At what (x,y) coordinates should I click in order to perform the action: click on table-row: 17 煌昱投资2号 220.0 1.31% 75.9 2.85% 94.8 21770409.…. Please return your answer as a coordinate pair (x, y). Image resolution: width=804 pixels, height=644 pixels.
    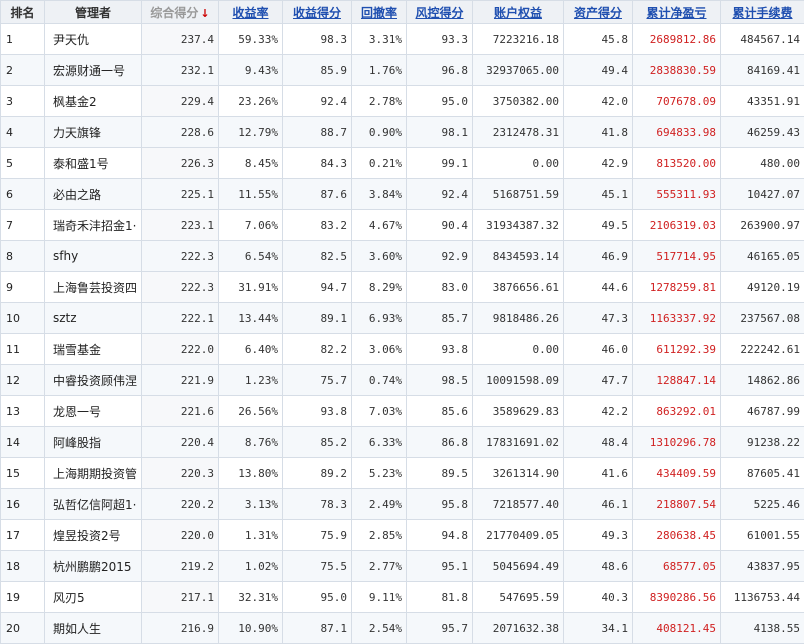
    Looking at the image, I should click on (402, 535).